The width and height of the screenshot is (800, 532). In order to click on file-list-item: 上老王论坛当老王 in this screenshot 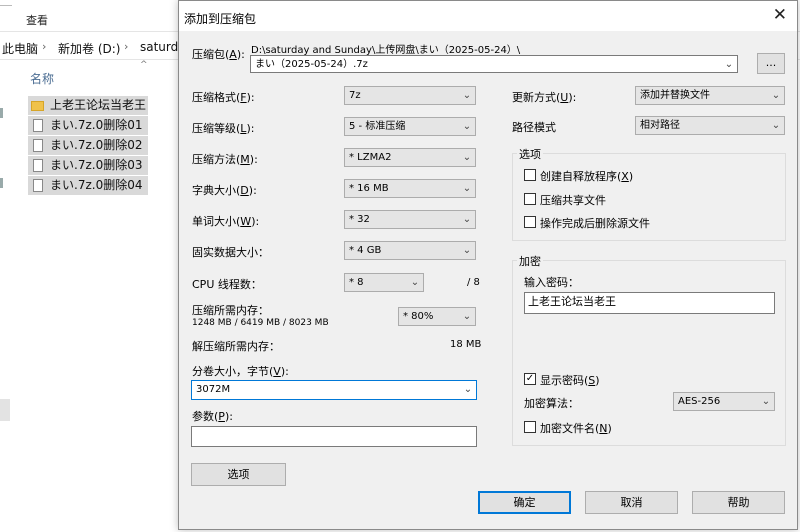, I will do `click(88, 105)`.